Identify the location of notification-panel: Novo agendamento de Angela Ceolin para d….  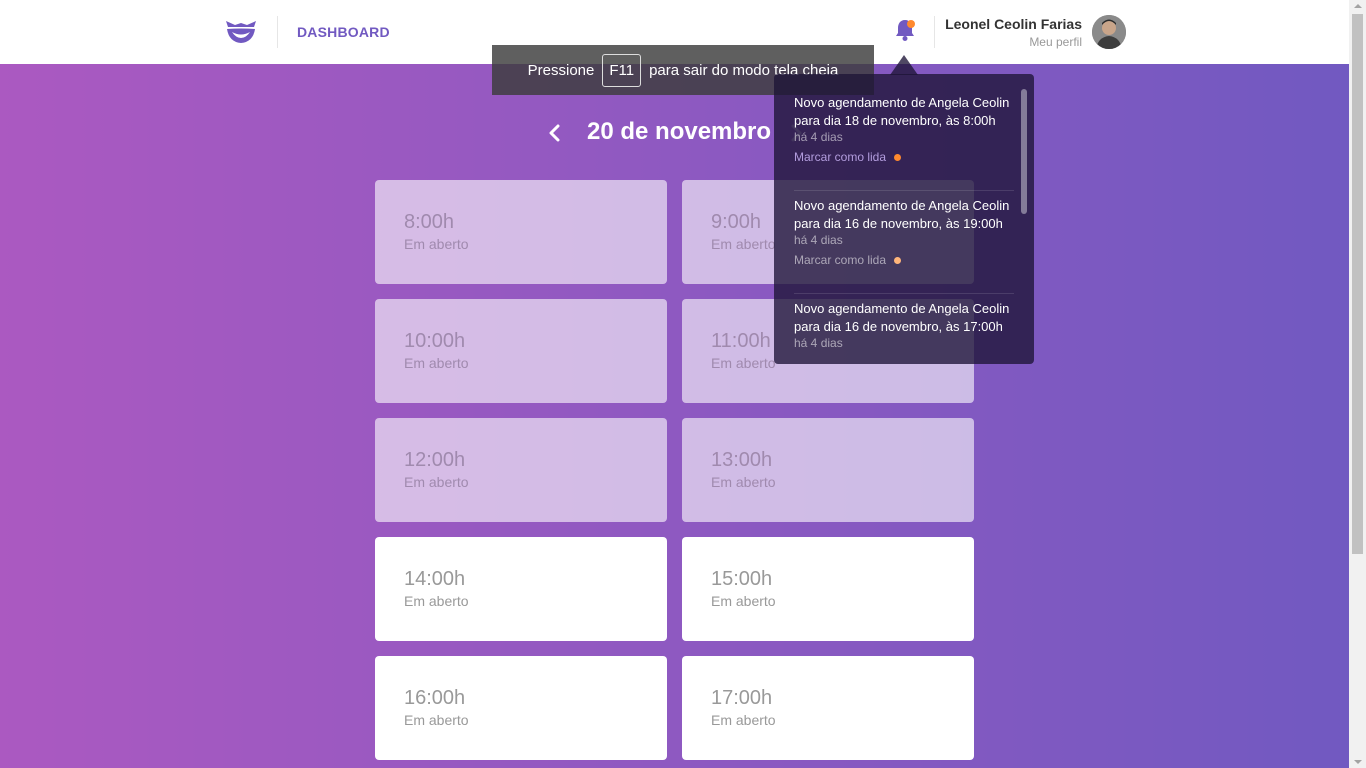
(904, 219).